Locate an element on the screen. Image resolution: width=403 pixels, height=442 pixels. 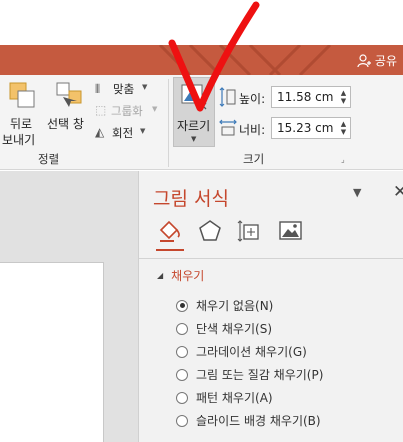
pane-options-icon: ▼ is located at coordinates (357, 192).